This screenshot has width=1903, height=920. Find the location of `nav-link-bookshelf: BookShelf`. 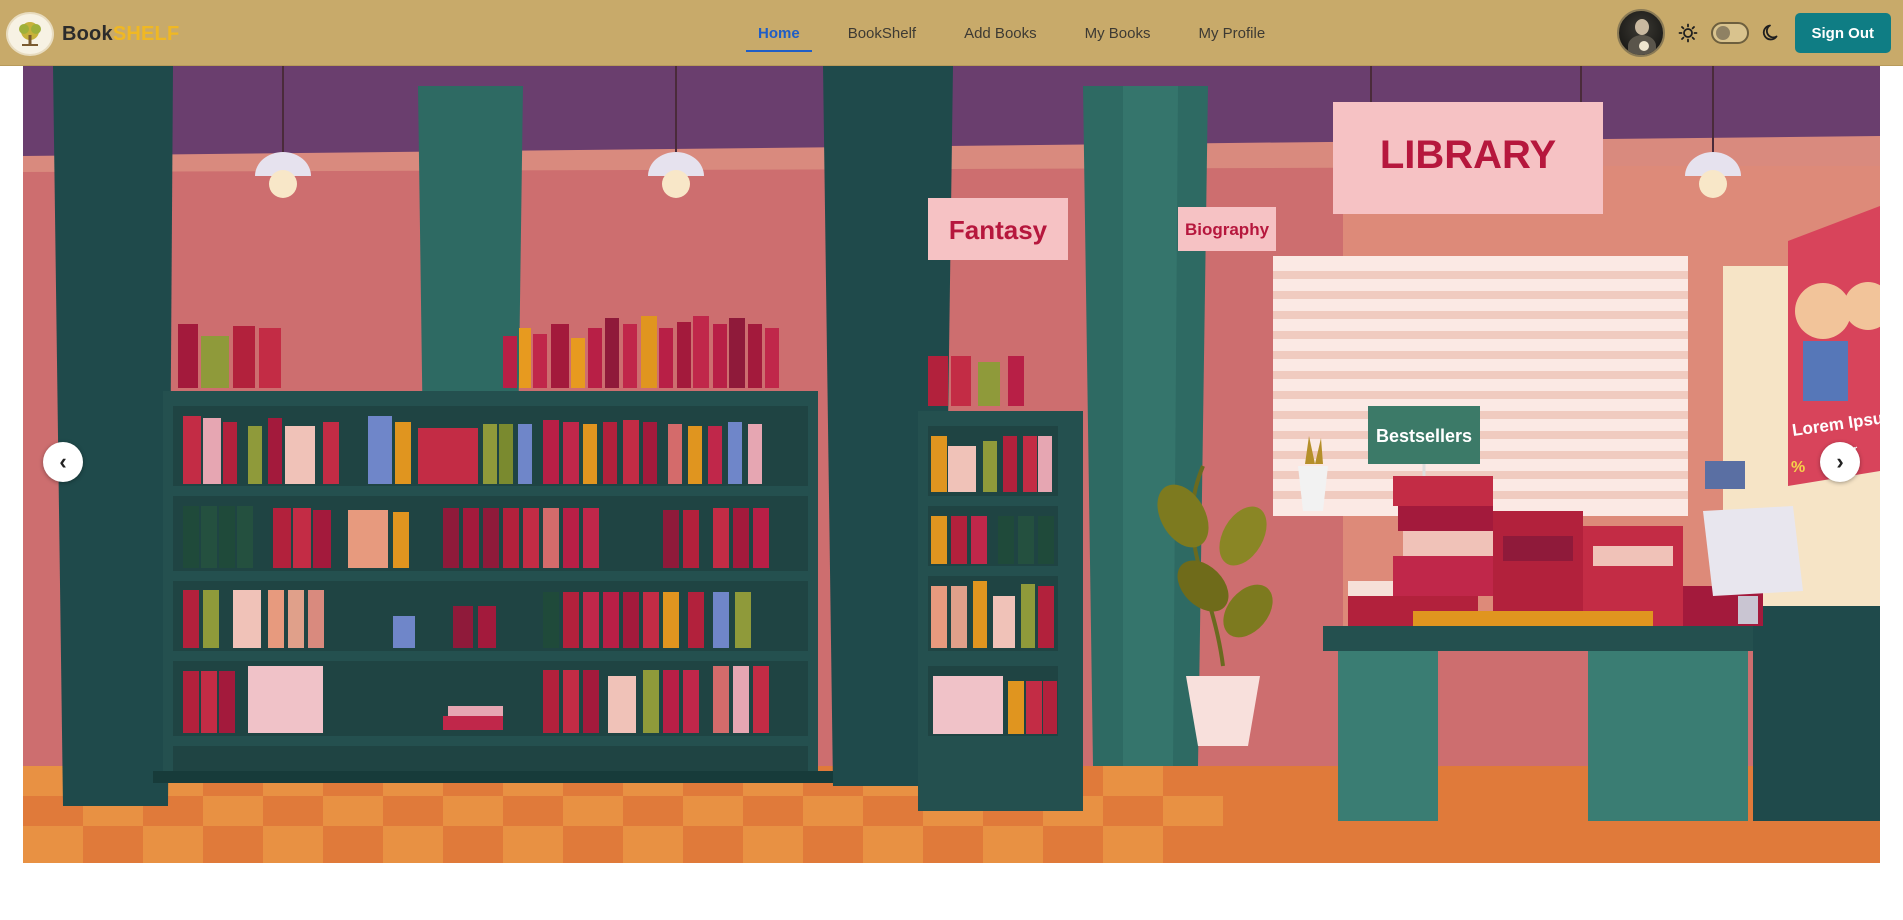

nav-link-bookshelf: BookShelf is located at coordinates (882, 33).